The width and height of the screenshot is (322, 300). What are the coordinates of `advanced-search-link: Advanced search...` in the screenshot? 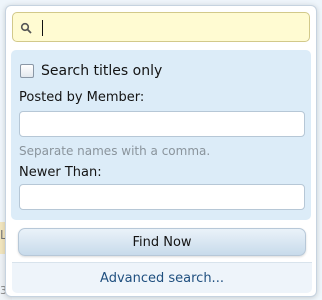 It's located at (162, 277).